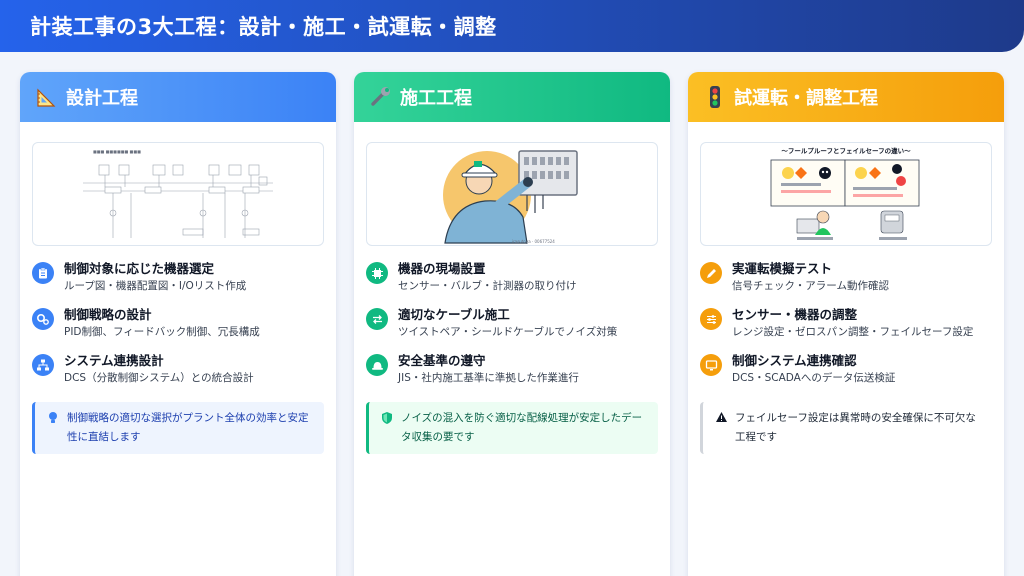 The height and width of the screenshot is (576, 1024). I want to click on triangle-ruler-icon, so click(47, 97).